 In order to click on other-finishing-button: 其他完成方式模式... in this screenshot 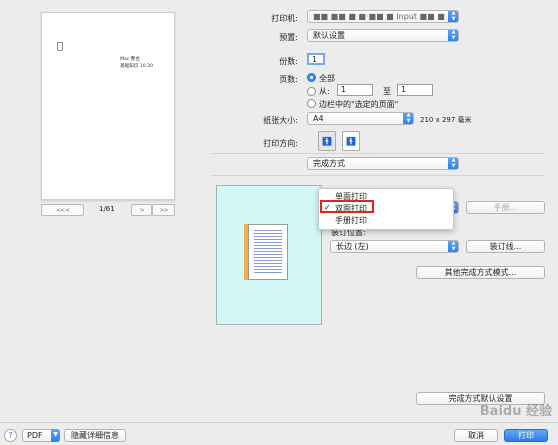, I will do `click(480, 272)`.